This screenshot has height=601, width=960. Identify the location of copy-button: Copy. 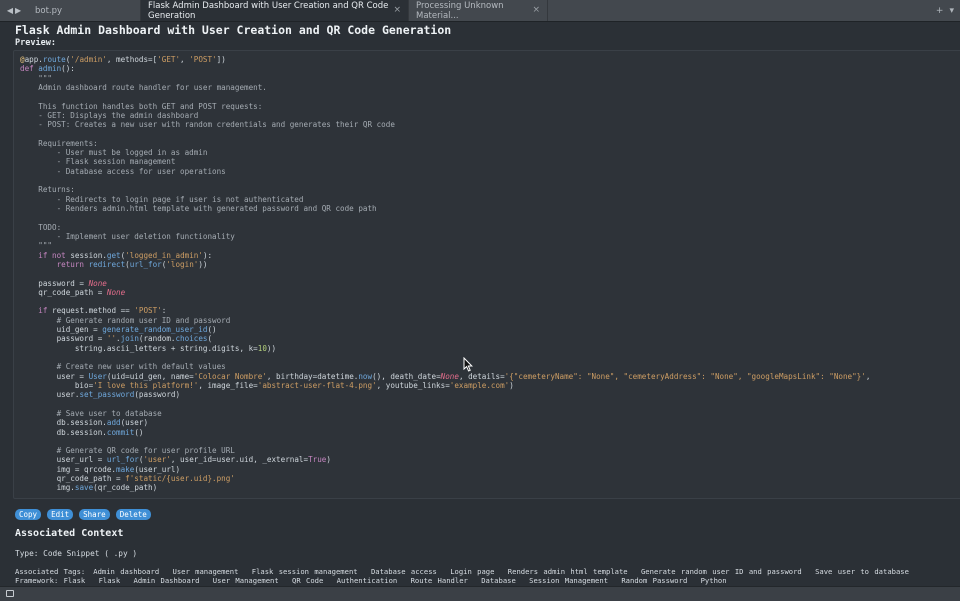
(28, 514).